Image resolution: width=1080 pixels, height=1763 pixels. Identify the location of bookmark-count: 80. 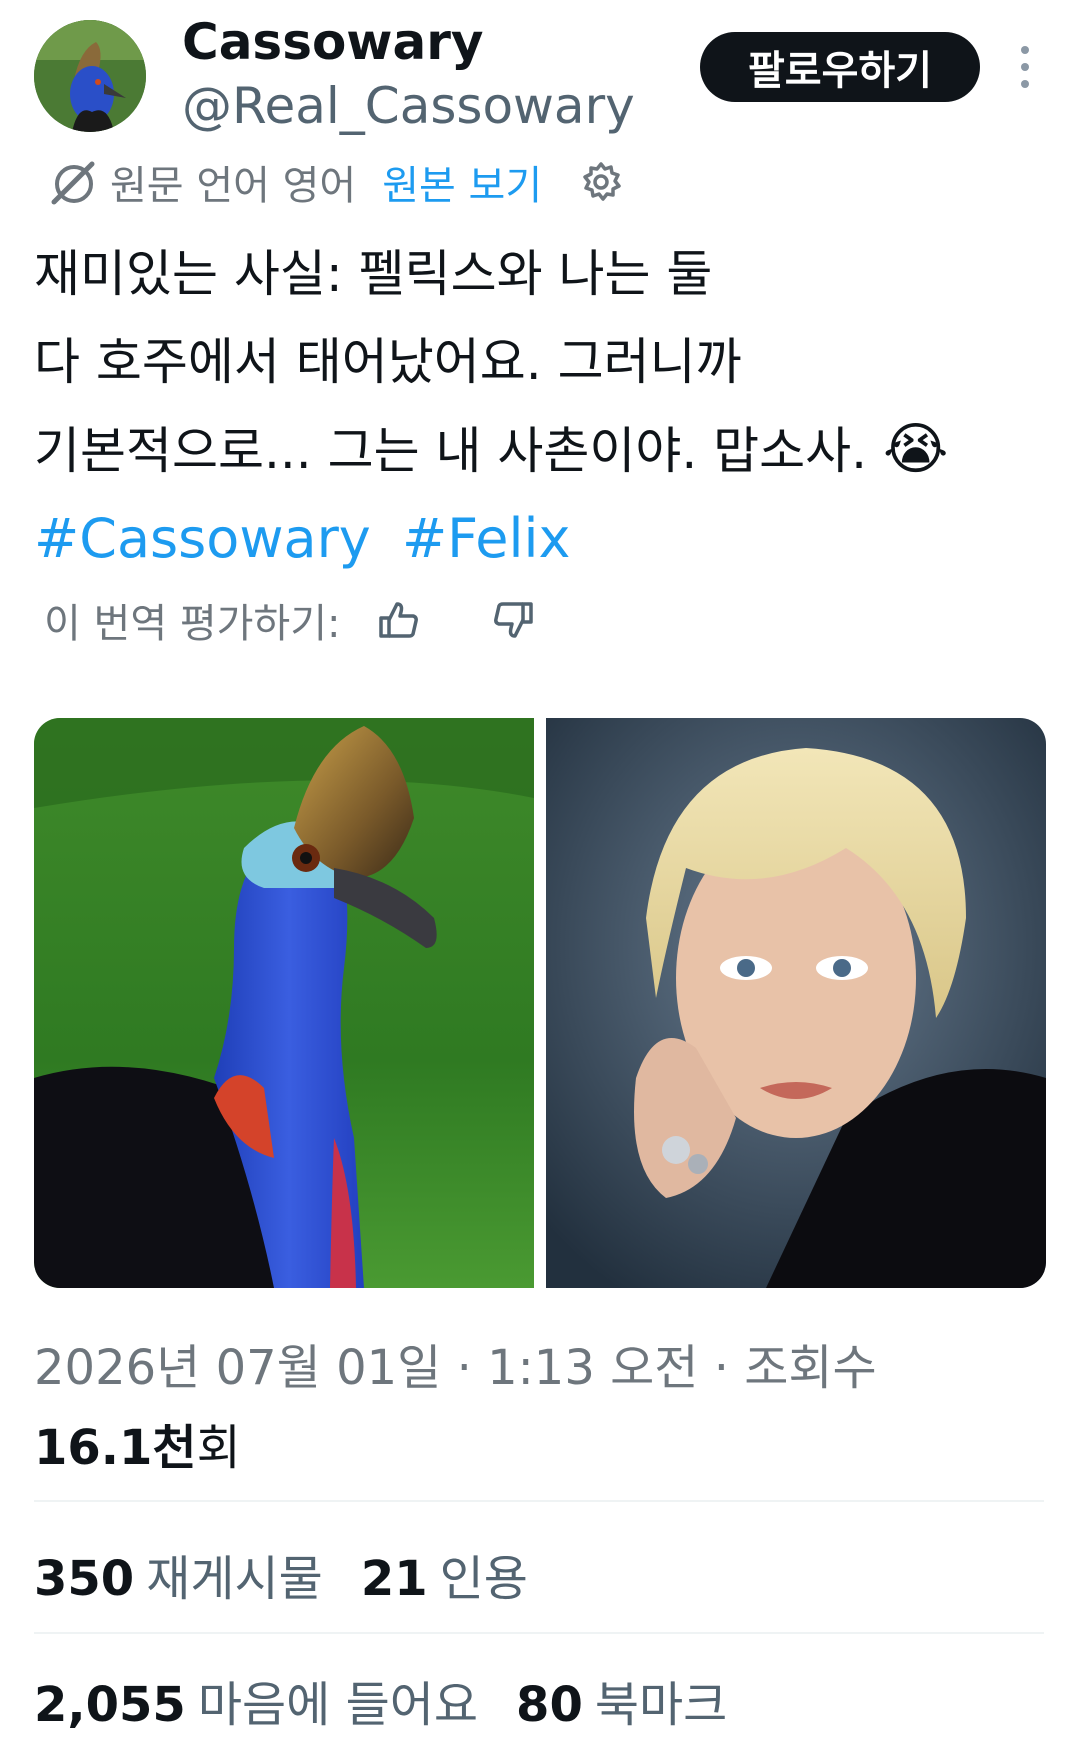
(549, 1705).